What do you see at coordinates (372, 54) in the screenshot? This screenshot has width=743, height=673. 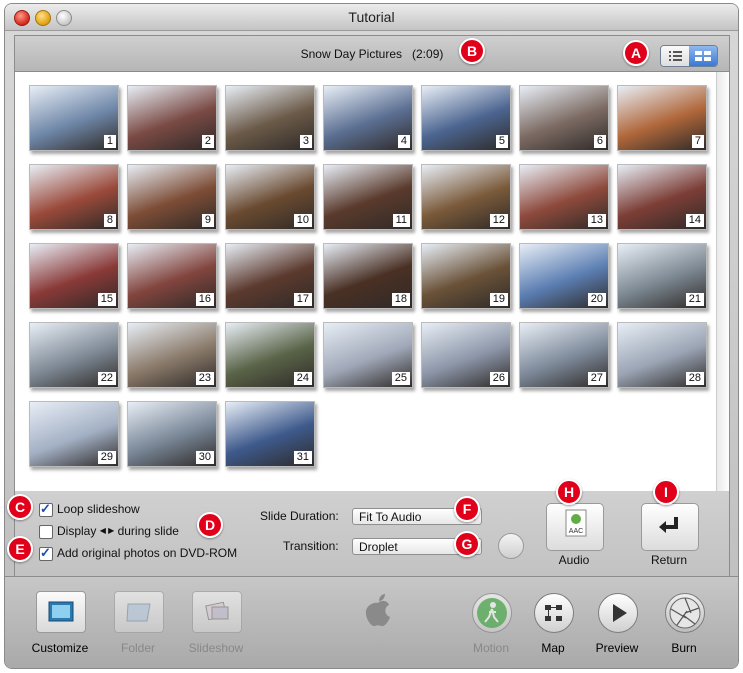 I see `slideshow-title: Snow Day Pictures (2:09)` at bounding box center [372, 54].